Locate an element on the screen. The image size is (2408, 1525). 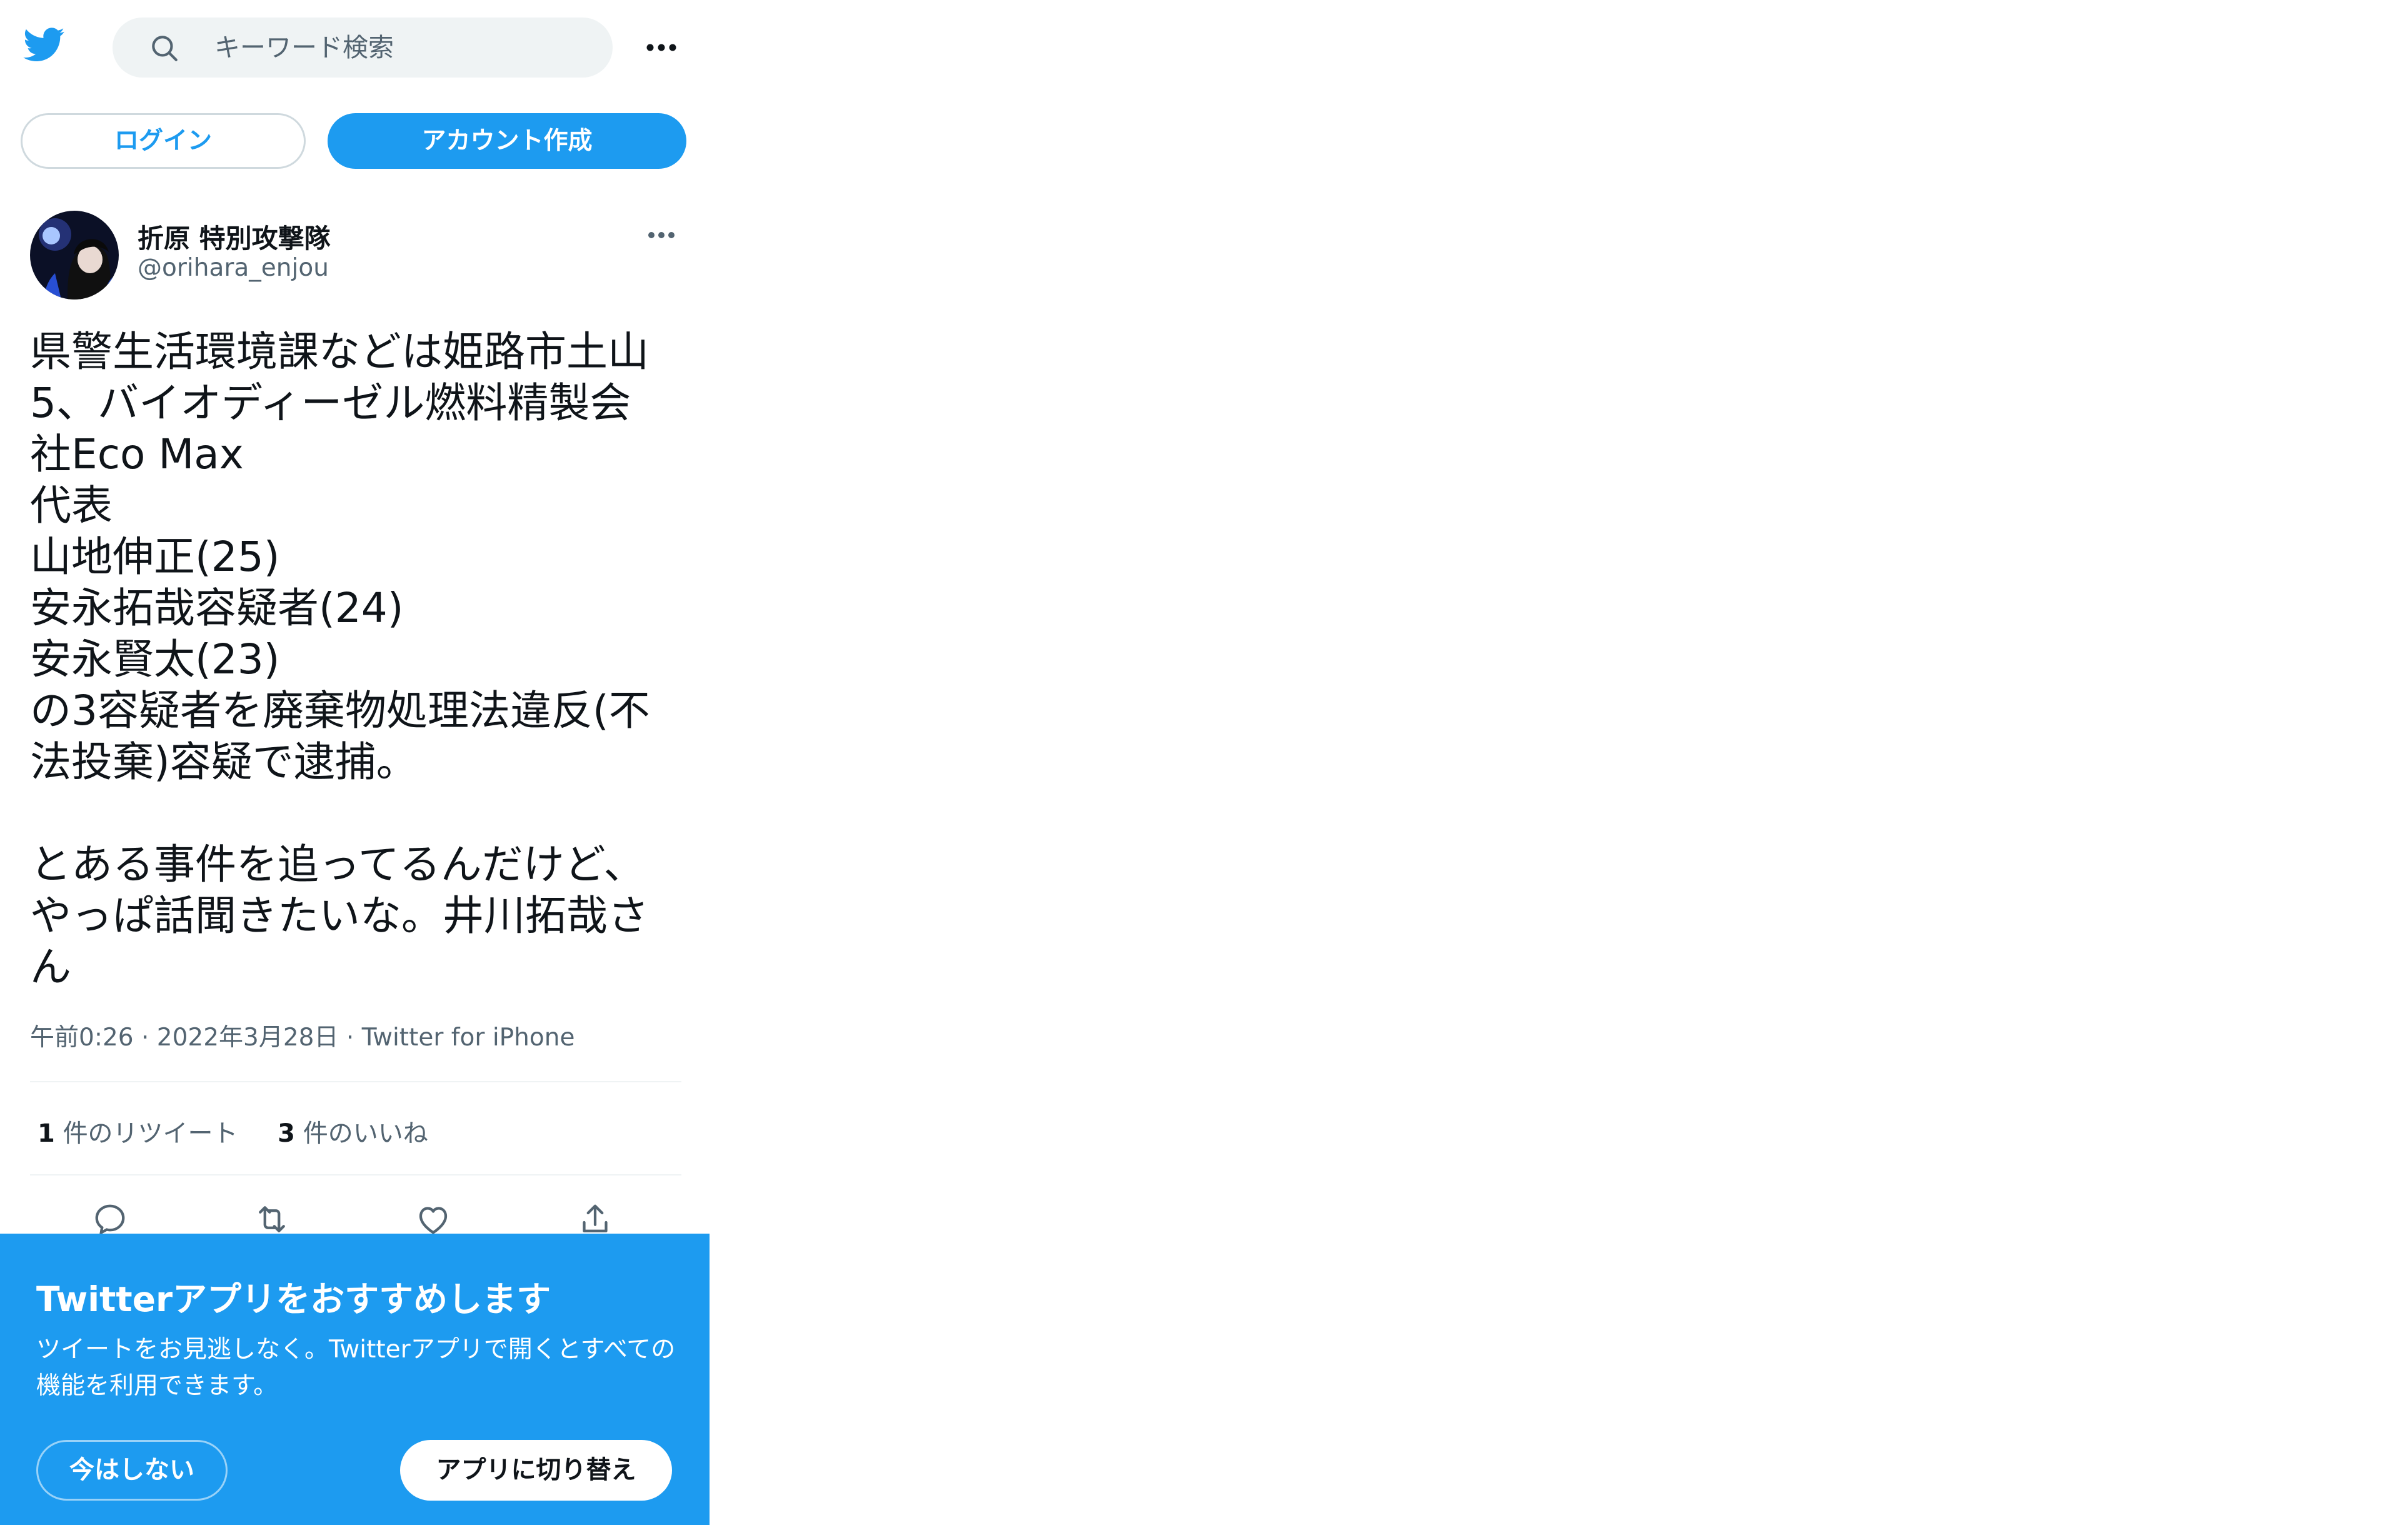
avatar is located at coordinates (74, 255).